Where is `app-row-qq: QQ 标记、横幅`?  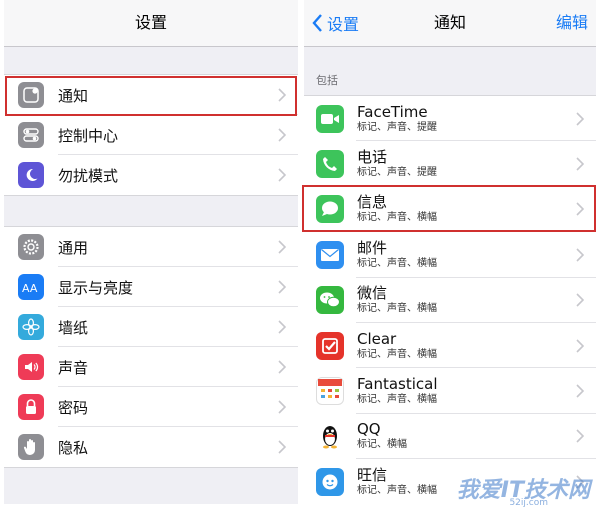
app-row-qq: QQ 标记、横幅 is located at coordinates (450, 437).